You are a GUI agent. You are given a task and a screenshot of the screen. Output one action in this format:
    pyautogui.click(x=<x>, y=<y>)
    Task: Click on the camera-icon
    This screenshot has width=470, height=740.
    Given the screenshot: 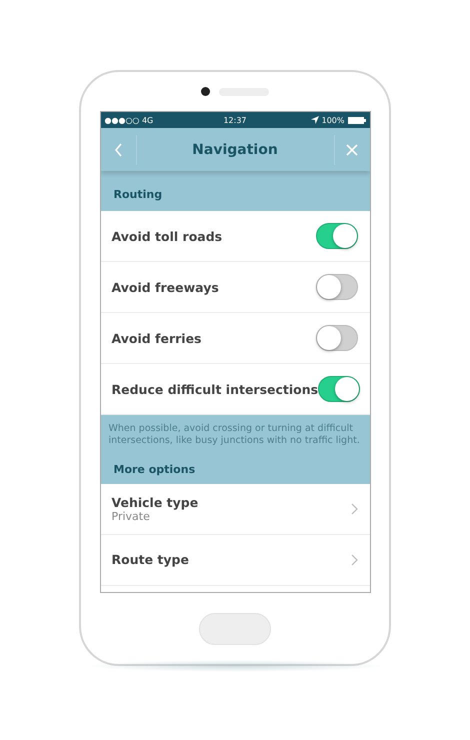 What is the action you would take?
    pyautogui.click(x=205, y=91)
    